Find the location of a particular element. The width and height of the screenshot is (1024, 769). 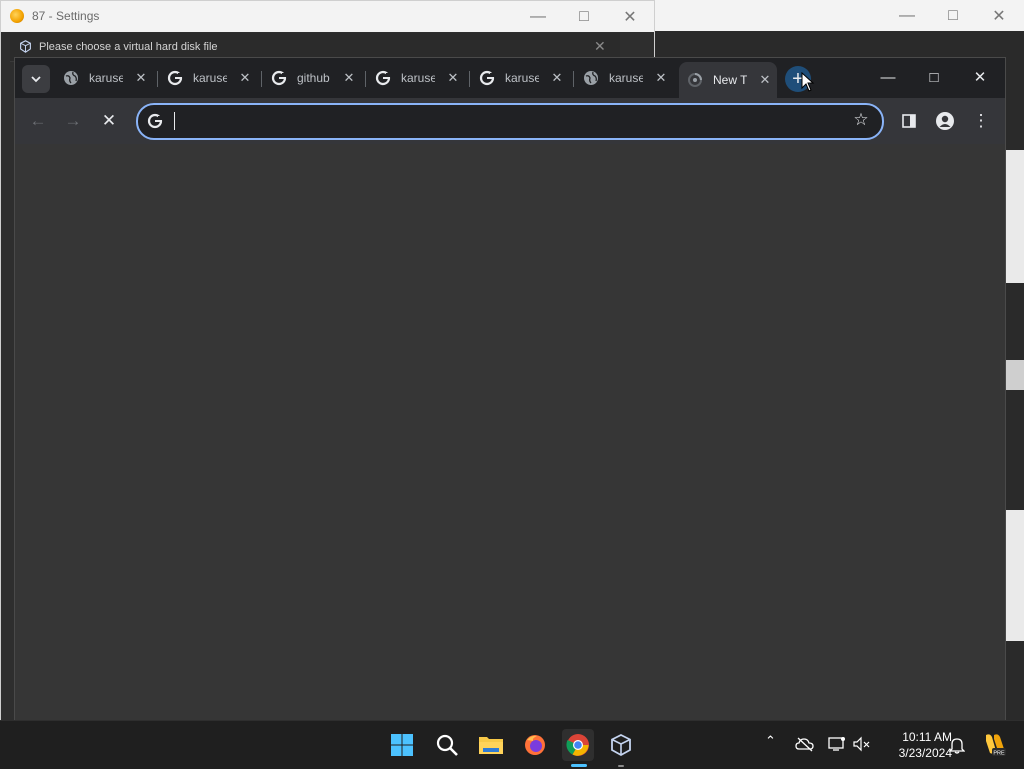

virtualbox-icon is located at coordinates (621, 745).